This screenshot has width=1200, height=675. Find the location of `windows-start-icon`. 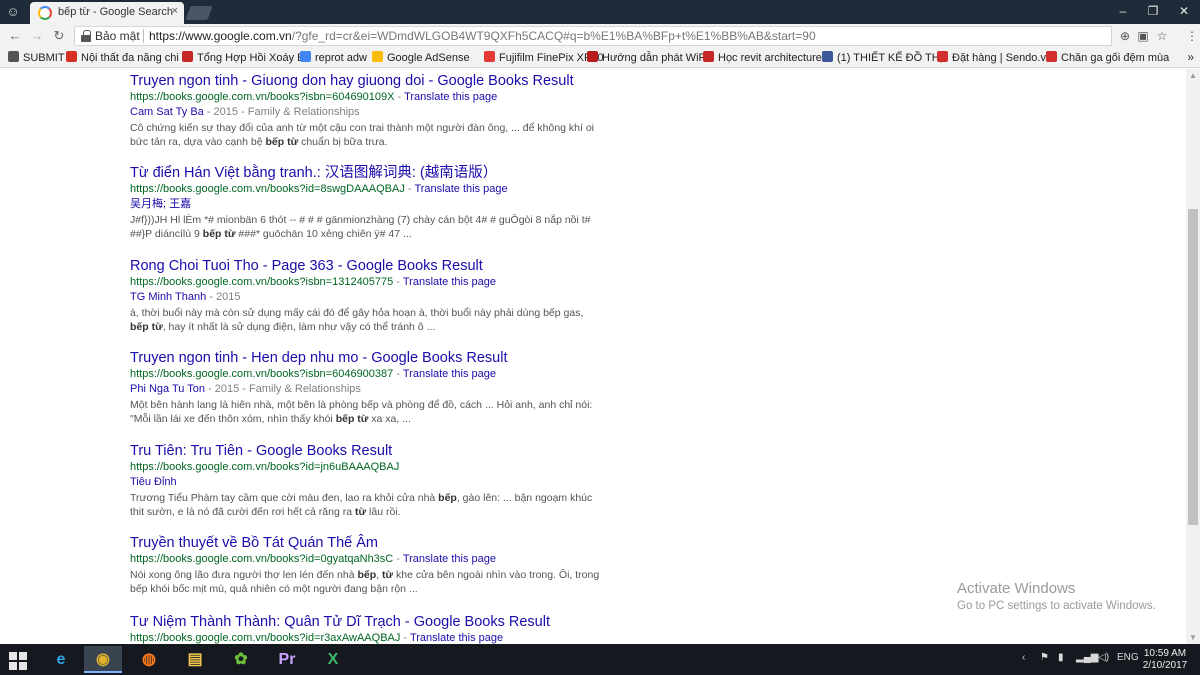

windows-start-icon is located at coordinates (18, 659).